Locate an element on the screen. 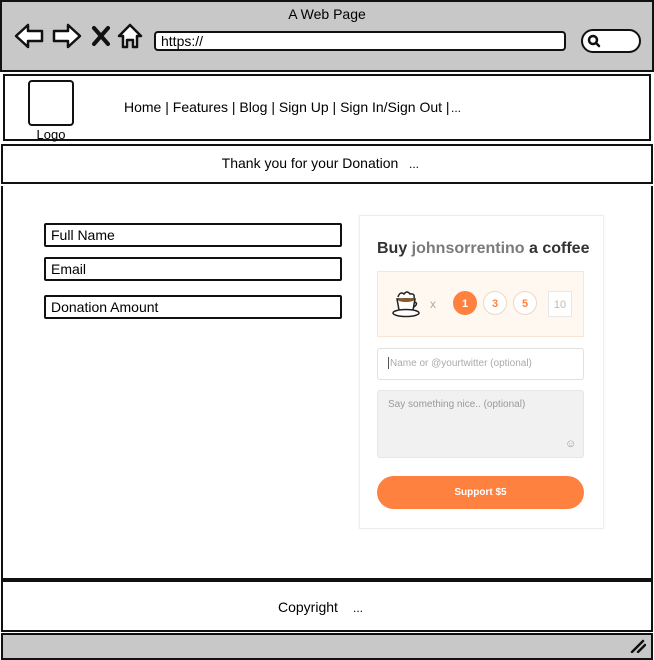 This screenshot has height=660, width=654. back-arrow-icon is located at coordinates (29, 36).